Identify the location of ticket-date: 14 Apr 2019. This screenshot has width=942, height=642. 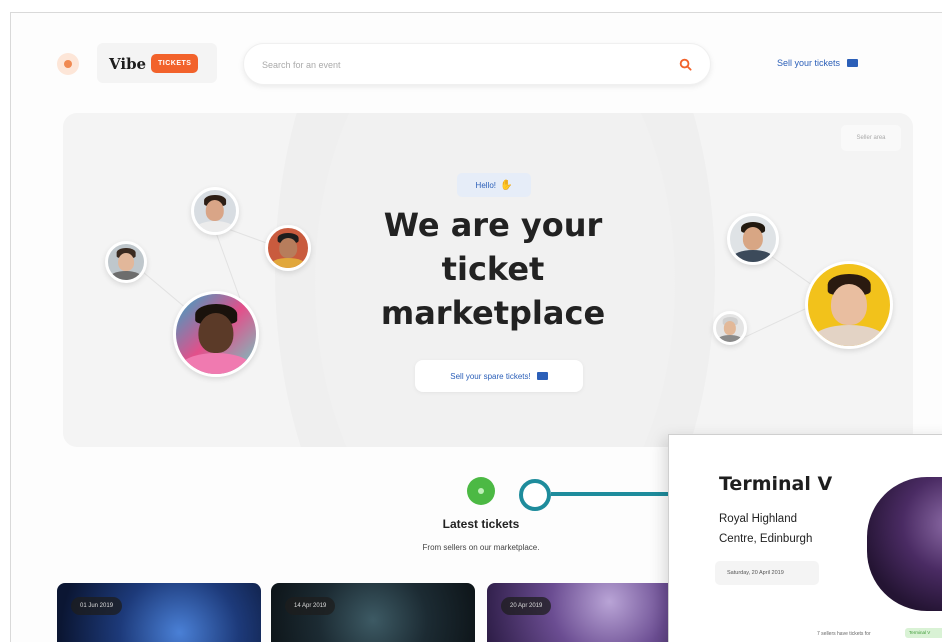
(310, 606).